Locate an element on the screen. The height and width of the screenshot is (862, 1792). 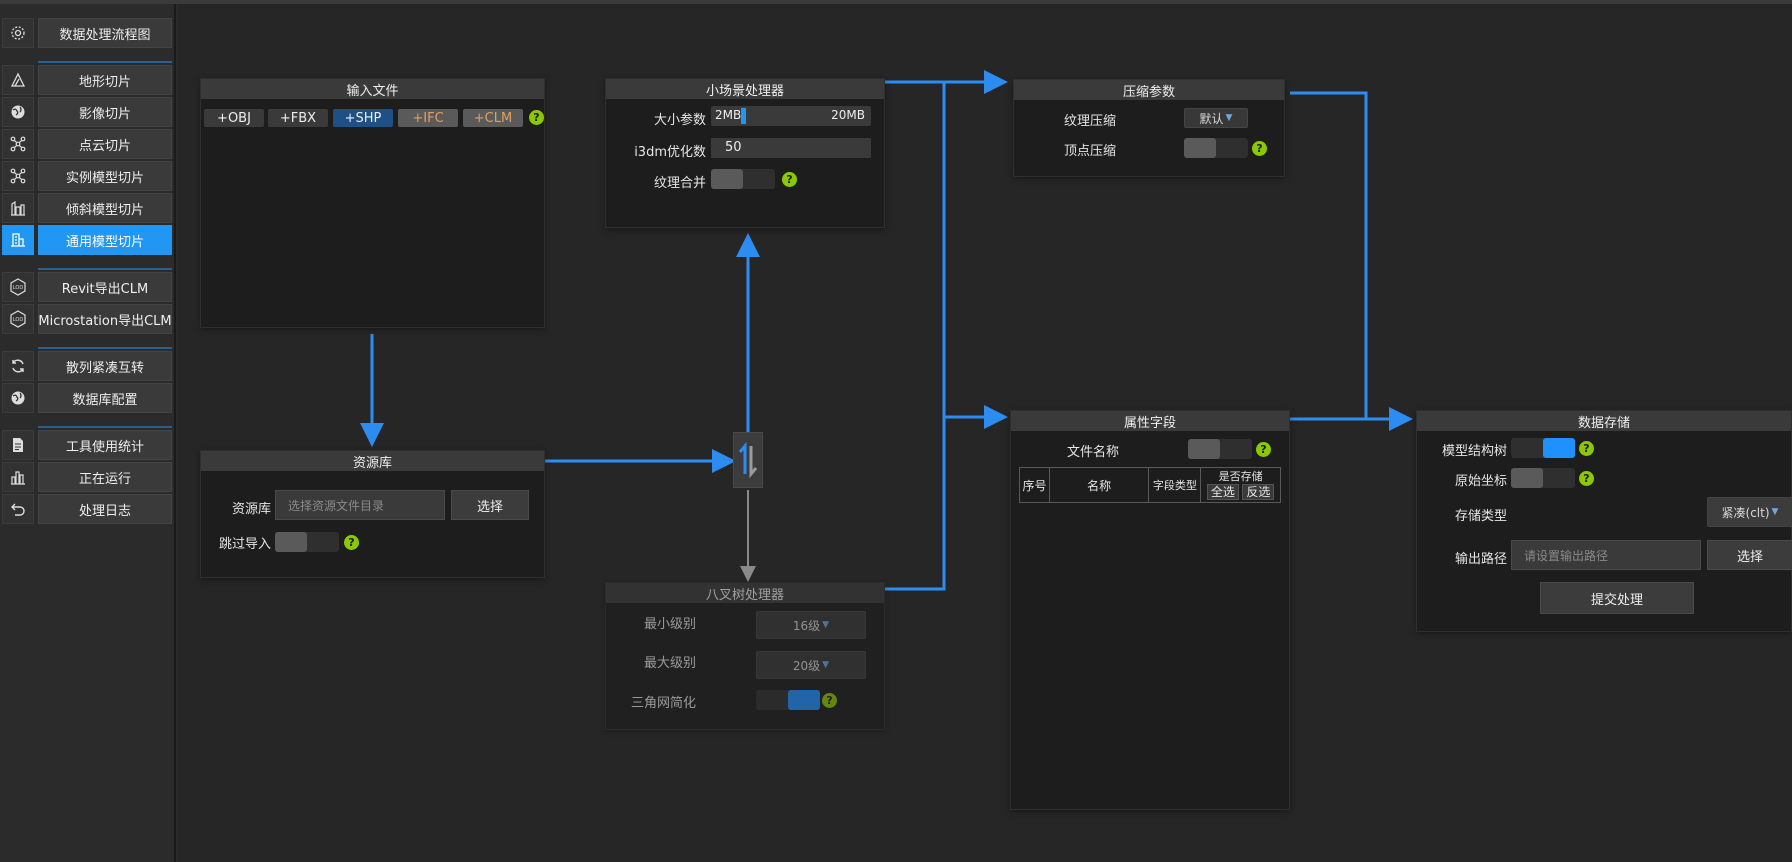
sidebar-item-tool-stats: 工具使用统计 is located at coordinates (88, 445).